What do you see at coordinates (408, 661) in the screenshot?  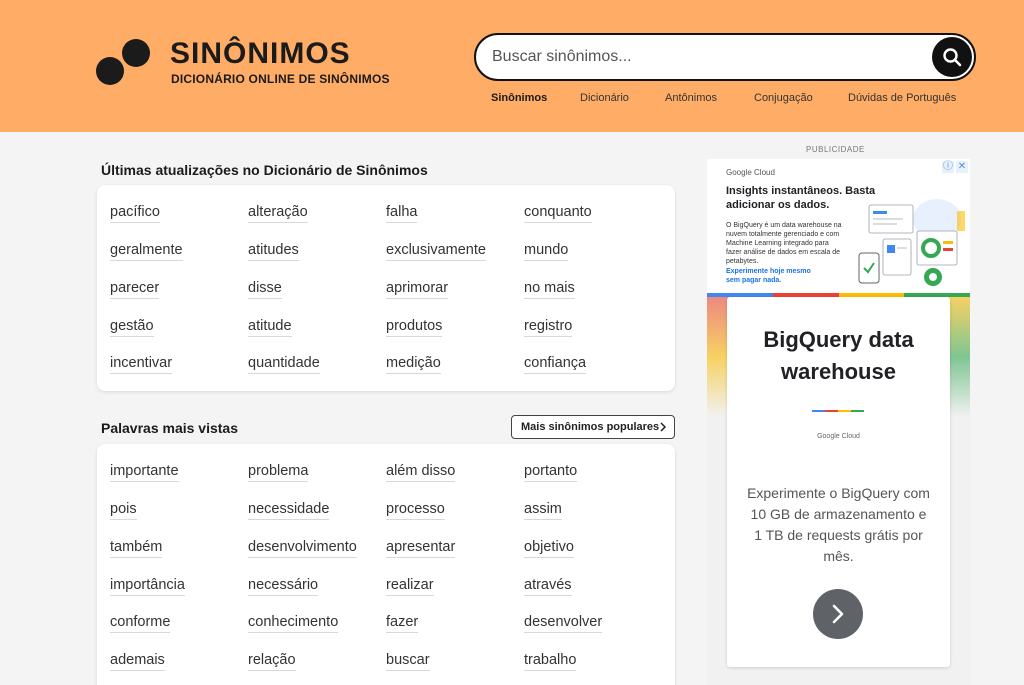 I see `word-link: buscar` at bounding box center [408, 661].